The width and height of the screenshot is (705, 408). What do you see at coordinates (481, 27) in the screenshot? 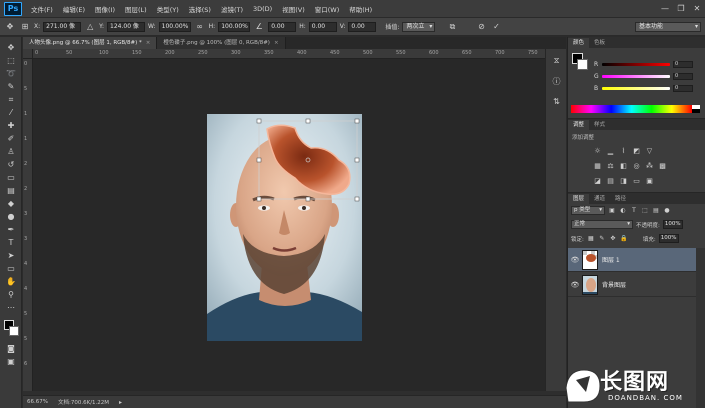
I see `cancel-transform-icon: ⊘` at bounding box center [481, 27].